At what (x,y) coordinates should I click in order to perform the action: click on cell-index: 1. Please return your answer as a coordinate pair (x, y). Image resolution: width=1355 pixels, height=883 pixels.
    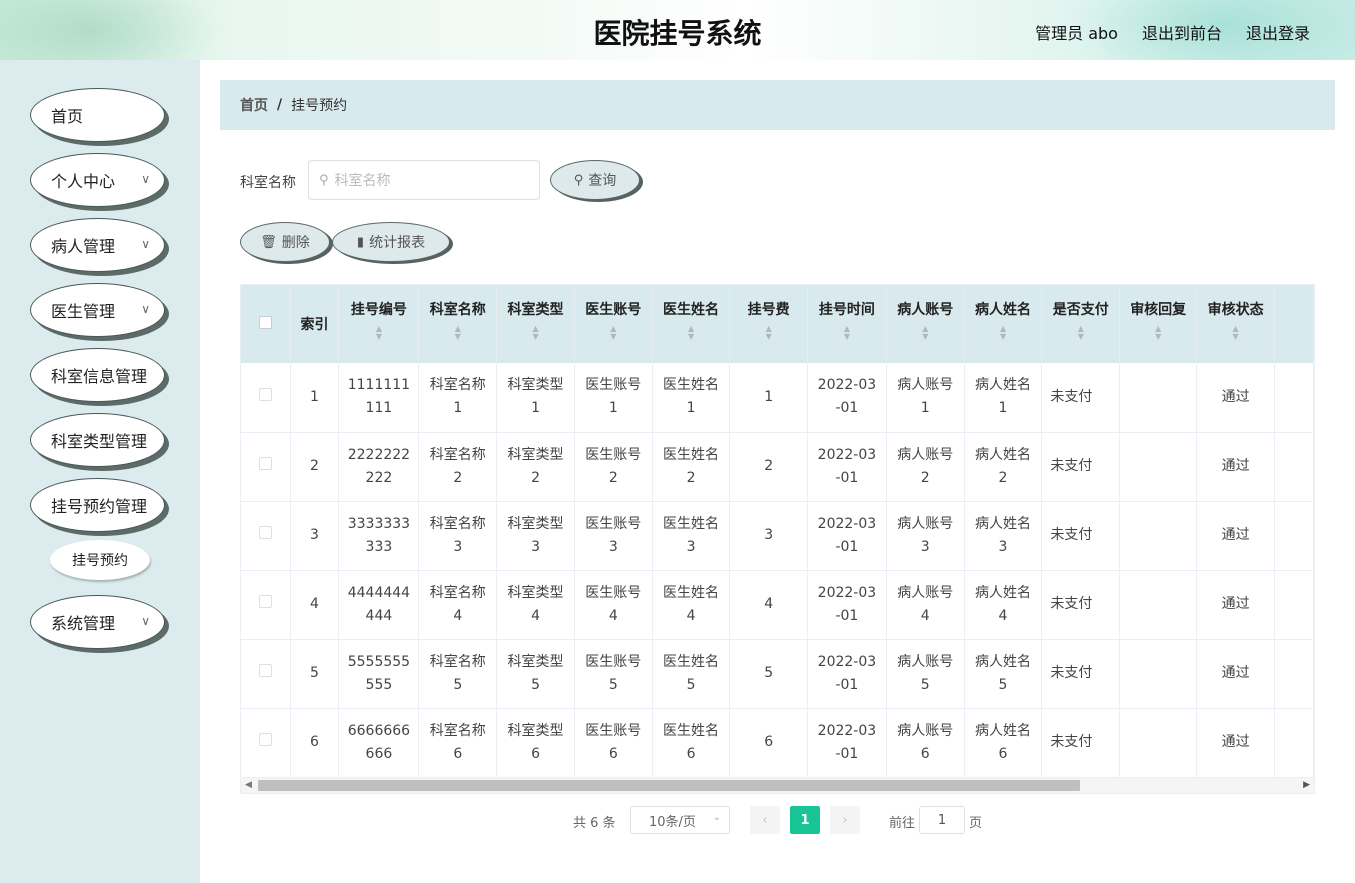
    Looking at the image, I should click on (315, 398).